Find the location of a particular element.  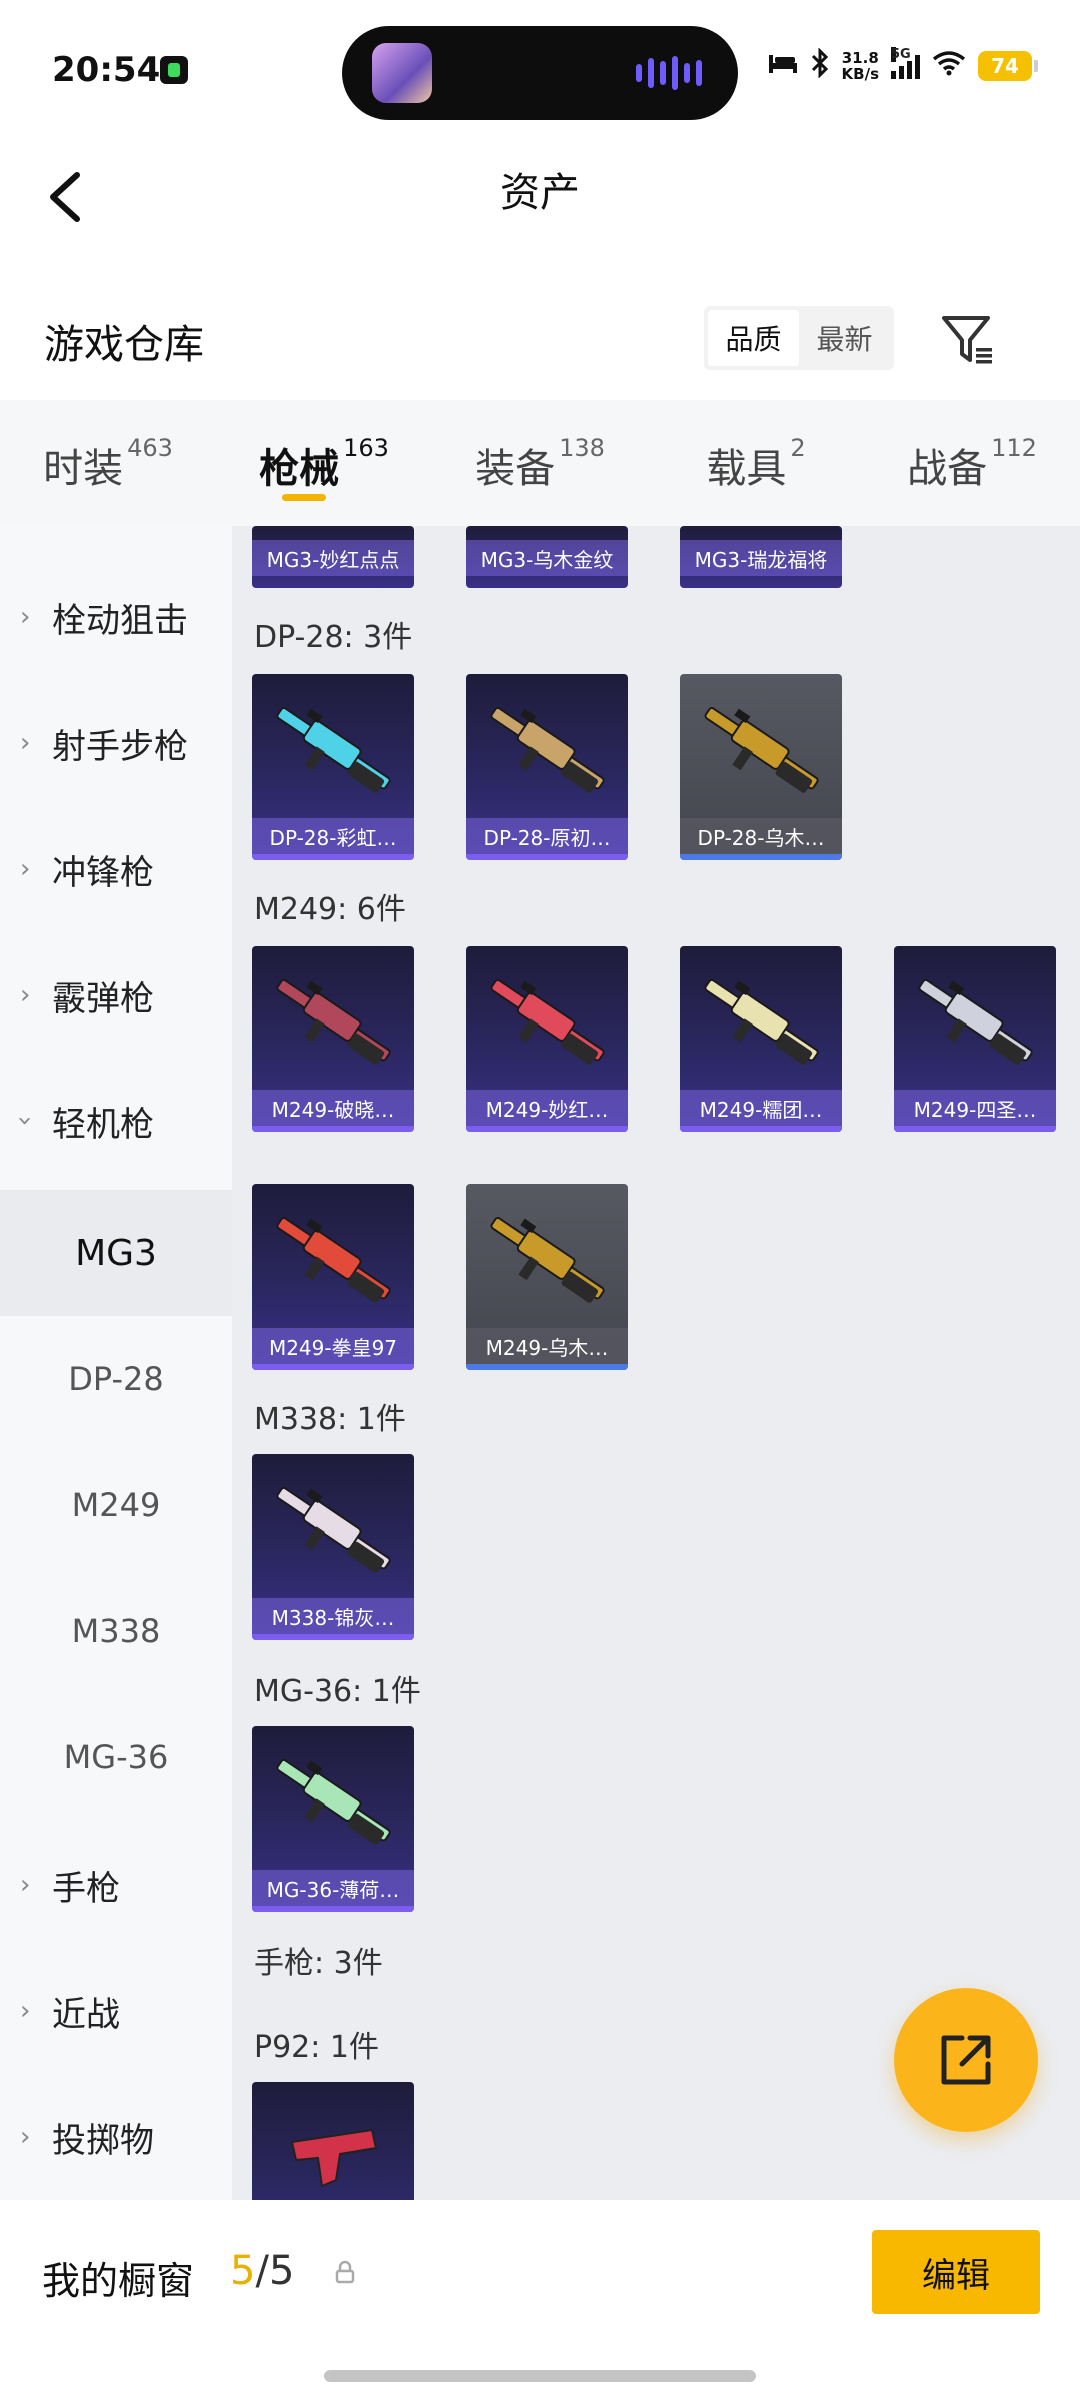

tab-count: 463 is located at coordinates (150, 448).